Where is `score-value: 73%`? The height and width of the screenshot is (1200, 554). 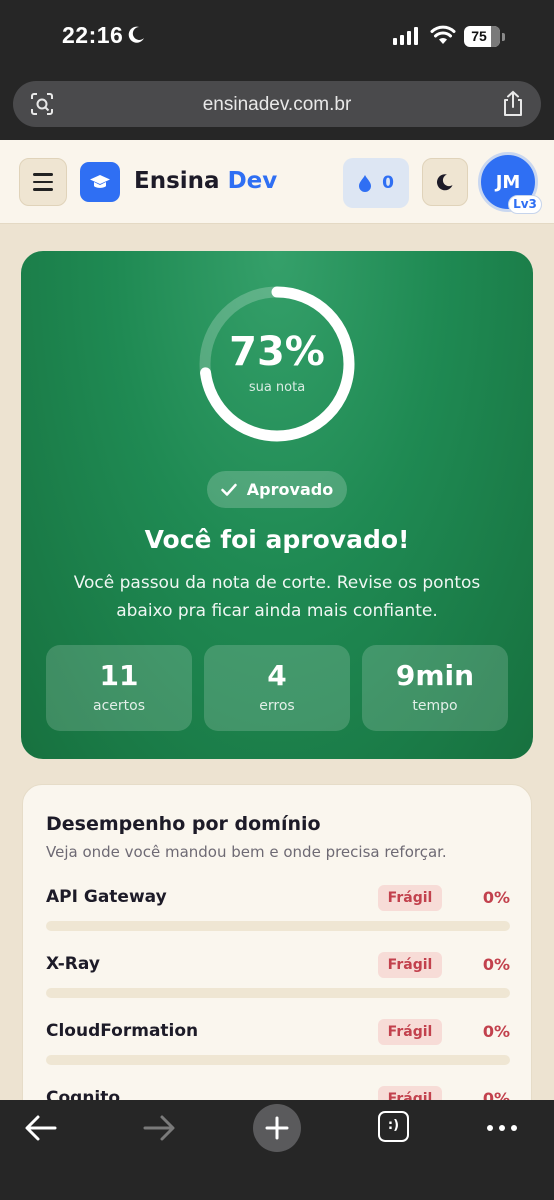
score-value: 73% is located at coordinates (277, 352).